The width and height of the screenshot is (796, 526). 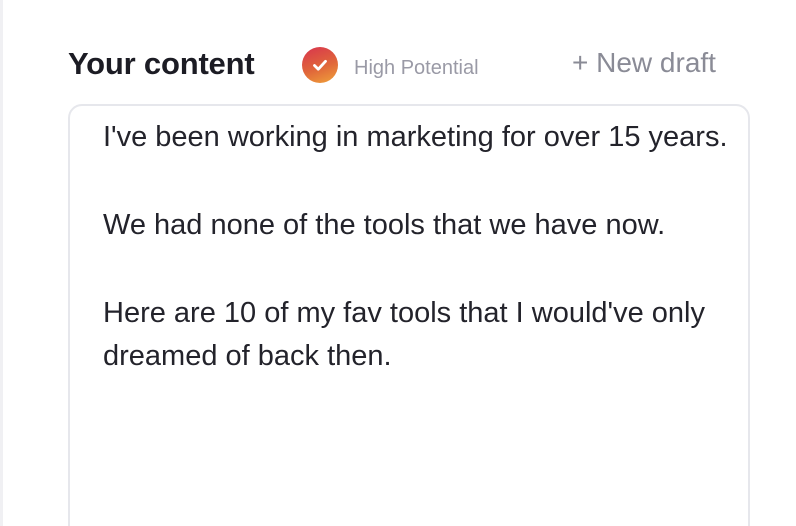 I want to click on new-draft-button: + New draft, so click(x=644, y=63).